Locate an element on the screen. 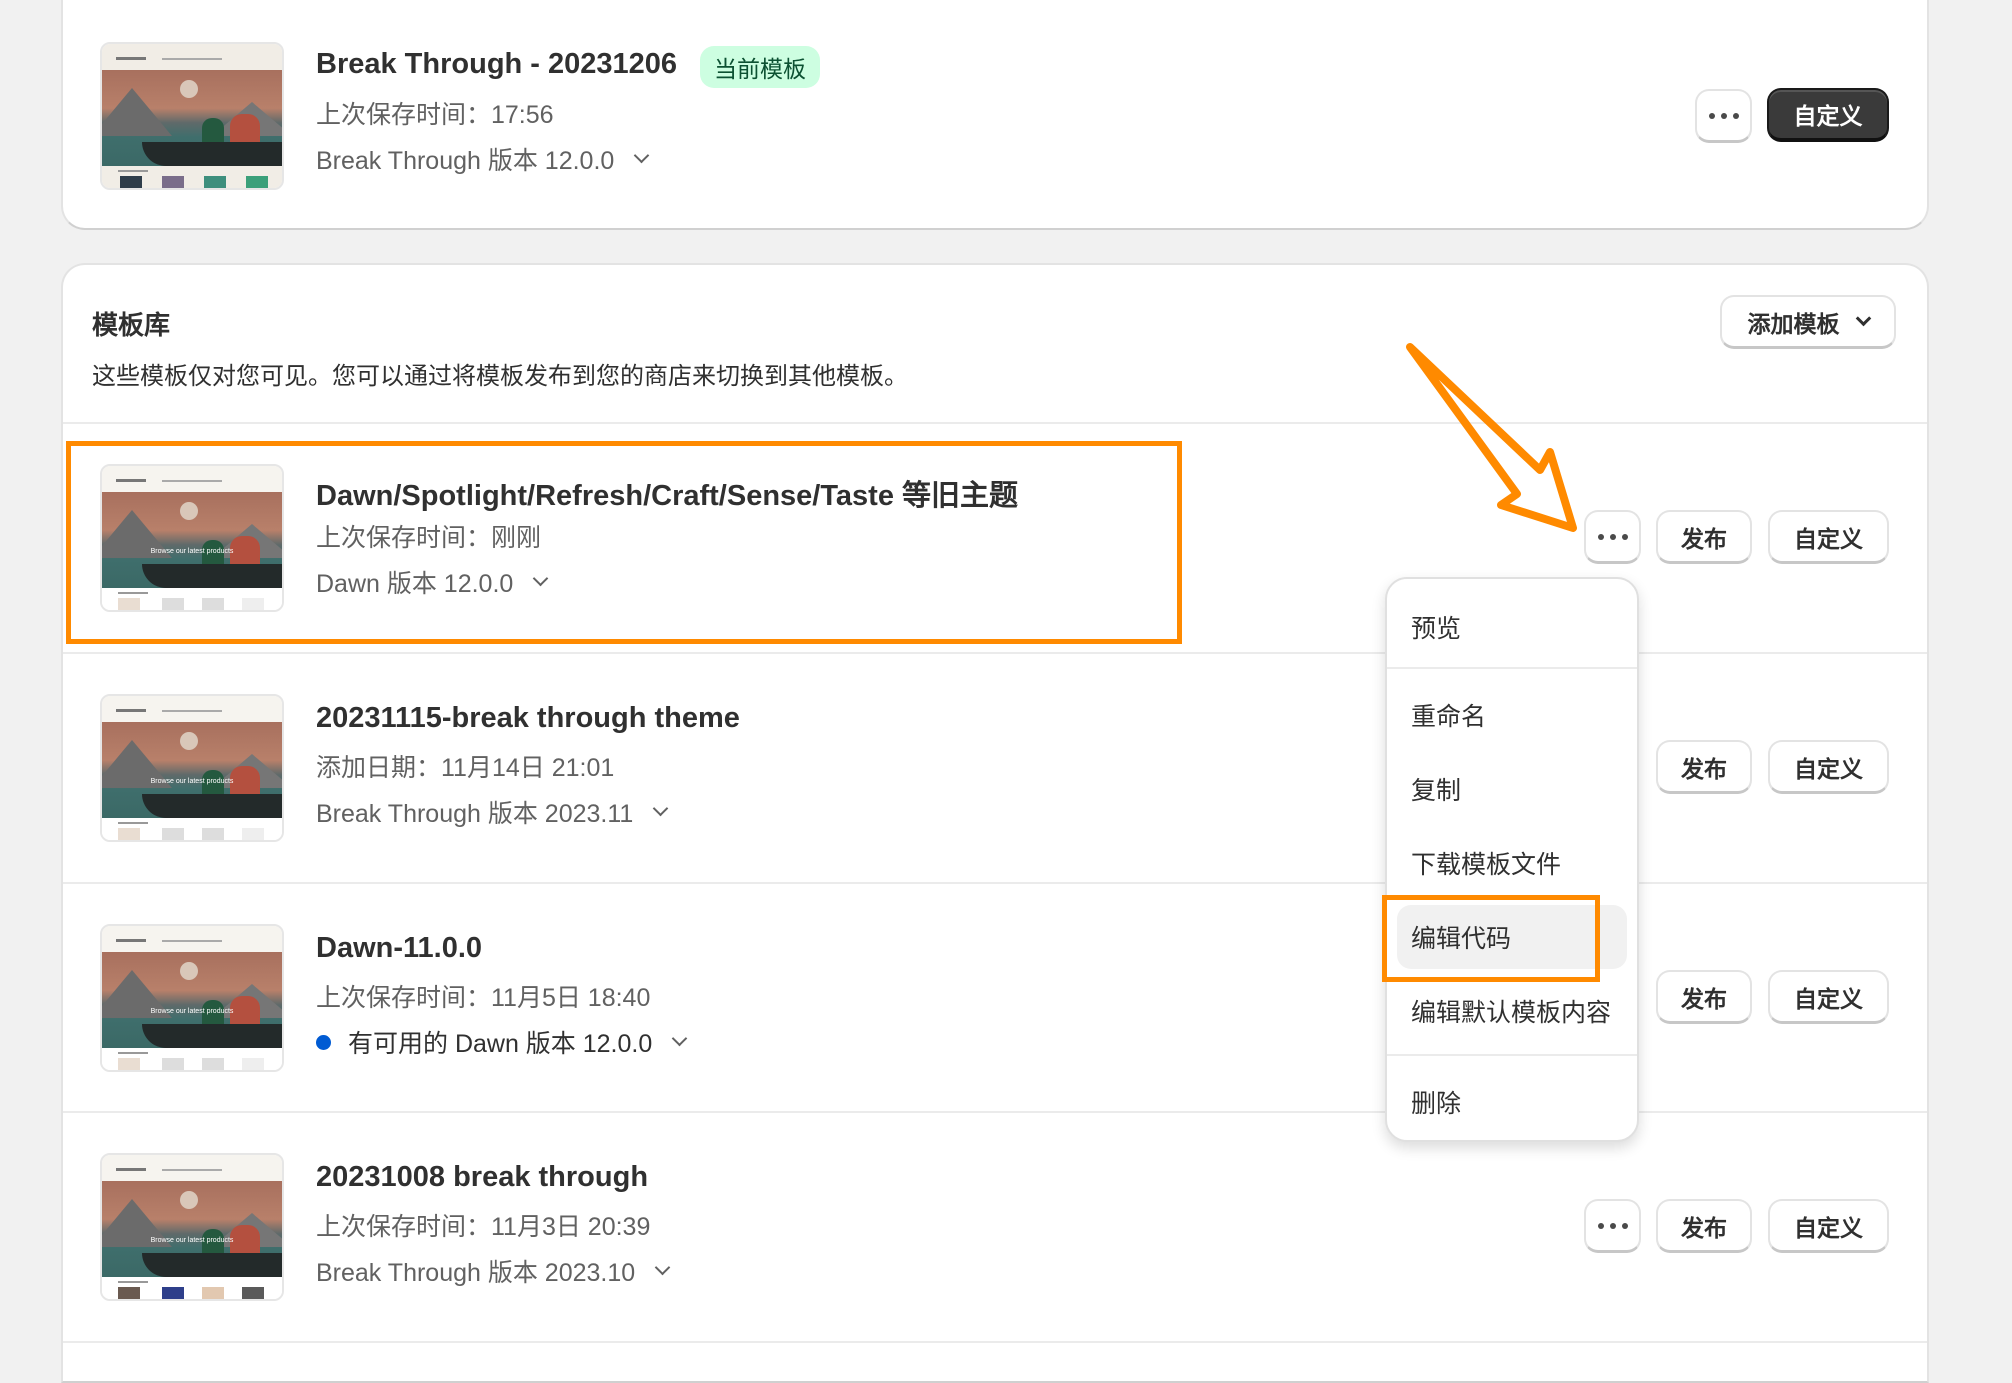 This screenshot has width=2012, height=1383. update-available-dot is located at coordinates (323, 1042).